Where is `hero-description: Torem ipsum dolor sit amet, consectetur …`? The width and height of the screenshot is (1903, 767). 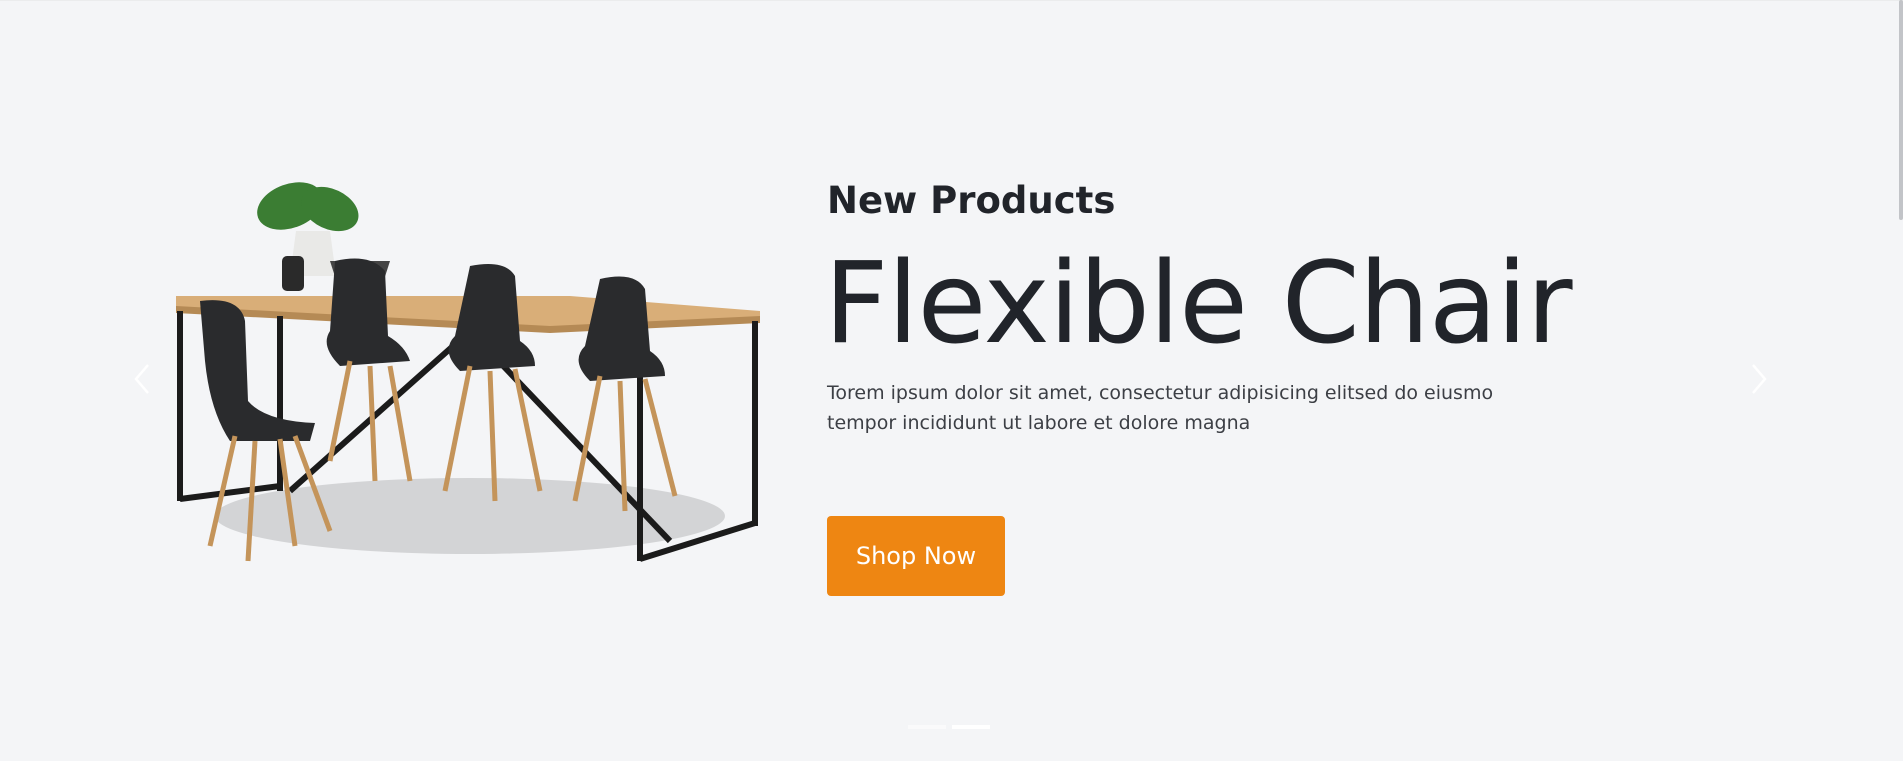
hero-description: Torem ipsum dolor sit amet, consectetur … is located at coordinates (1160, 408).